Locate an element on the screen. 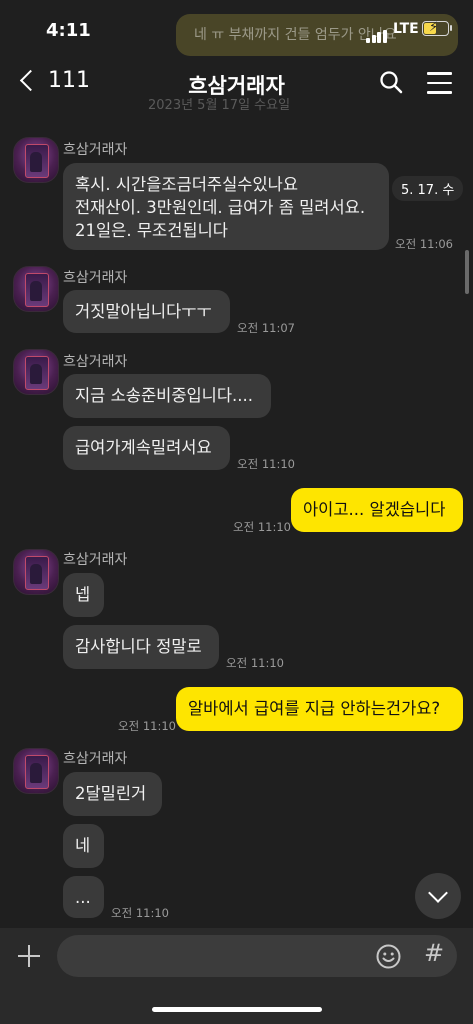 This screenshot has height=1024, width=473. my-message-bubble: 아이고... 알겠습니다 is located at coordinates (377, 510).